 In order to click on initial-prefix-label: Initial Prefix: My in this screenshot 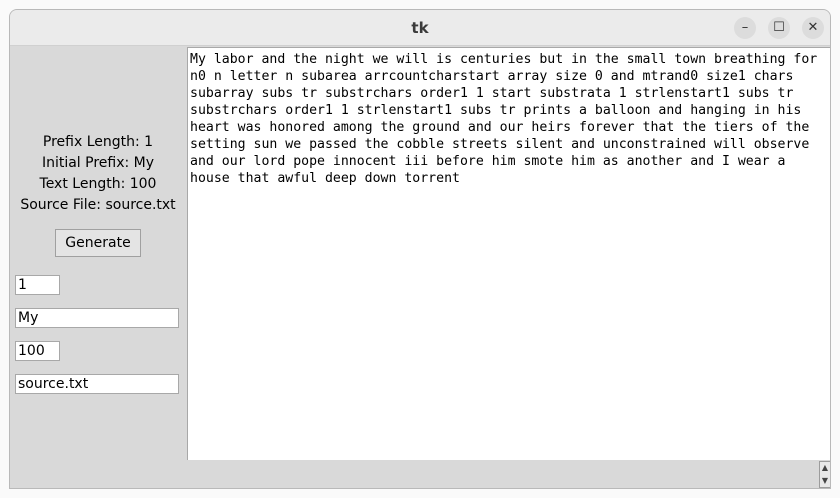, I will do `click(98, 163)`.